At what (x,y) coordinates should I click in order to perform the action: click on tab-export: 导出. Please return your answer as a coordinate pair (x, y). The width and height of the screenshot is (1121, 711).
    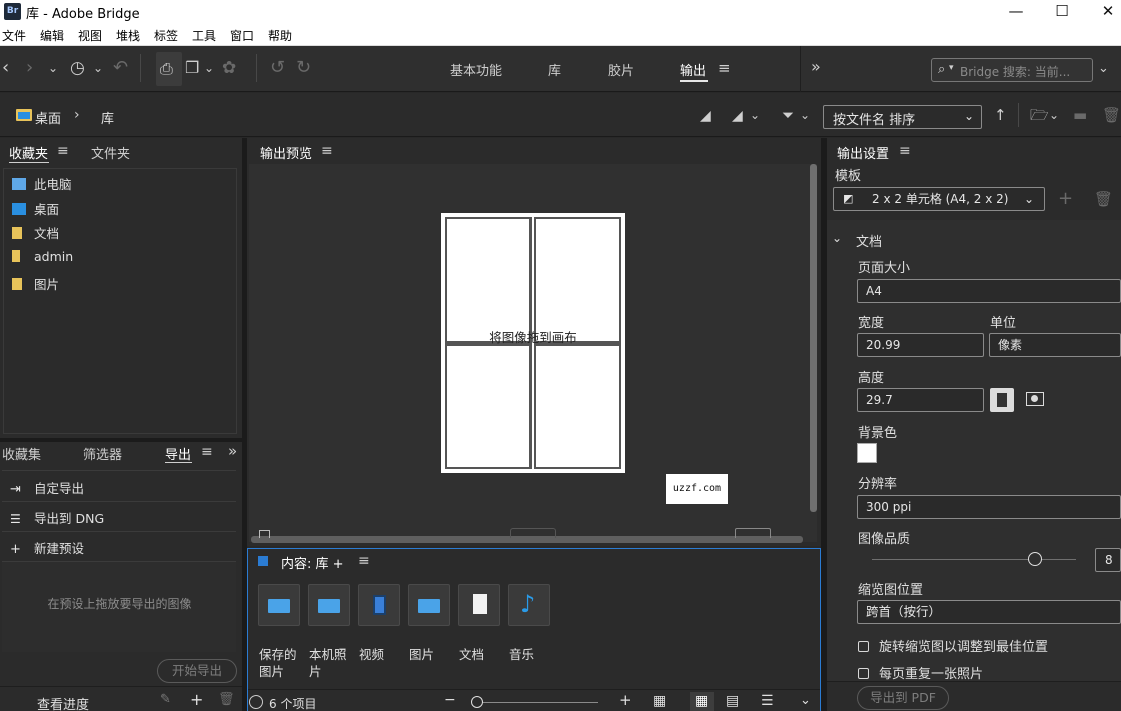
    Looking at the image, I should click on (178, 453).